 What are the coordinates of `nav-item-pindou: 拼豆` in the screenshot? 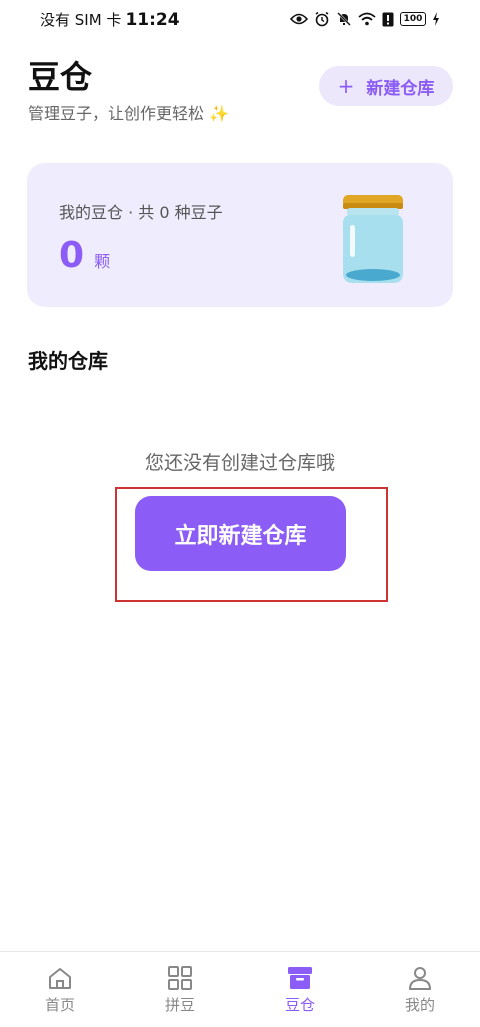 It's located at (180, 989).